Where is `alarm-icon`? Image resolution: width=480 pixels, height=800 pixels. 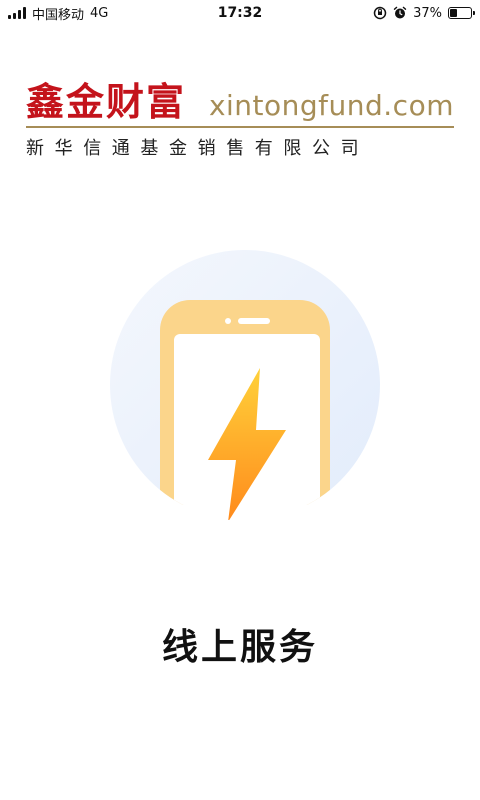 alarm-icon is located at coordinates (400, 12).